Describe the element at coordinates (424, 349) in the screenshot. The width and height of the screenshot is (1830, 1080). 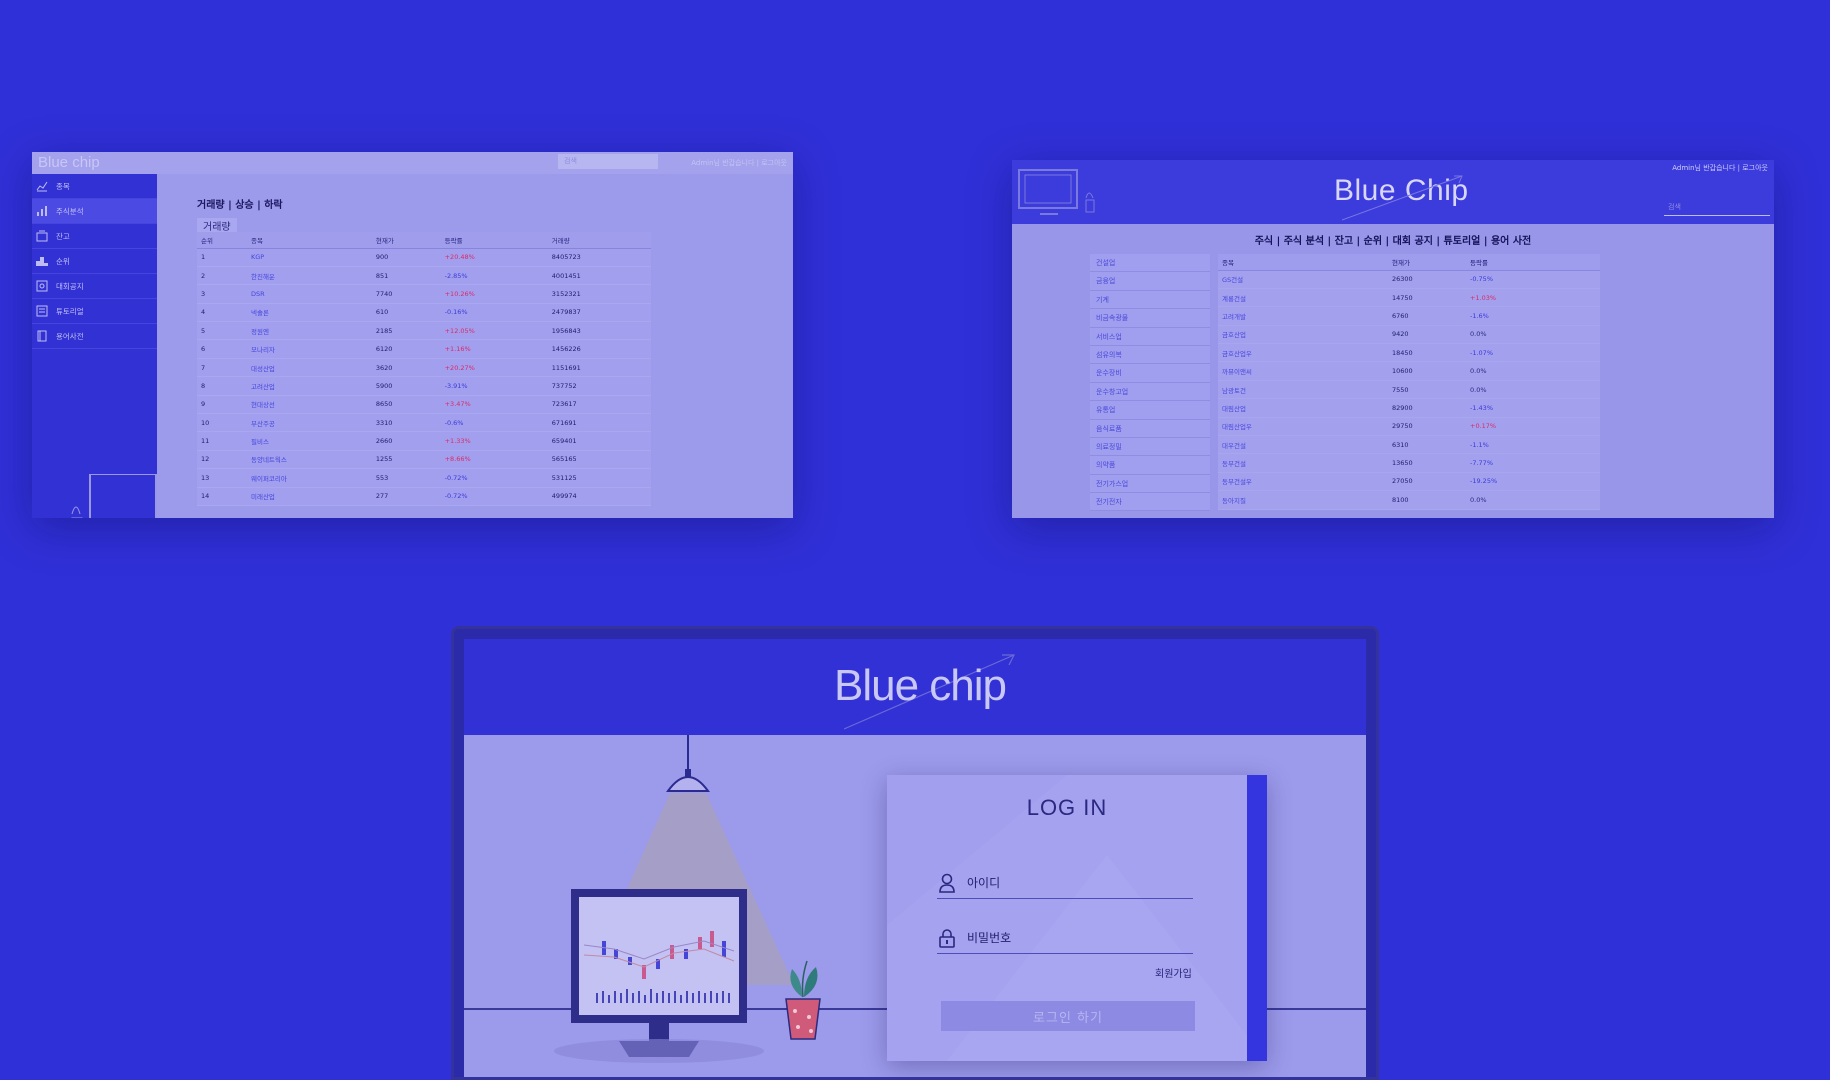
I see `table-row: 6 모나리자 6120 +1.16% 1456226` at that location.